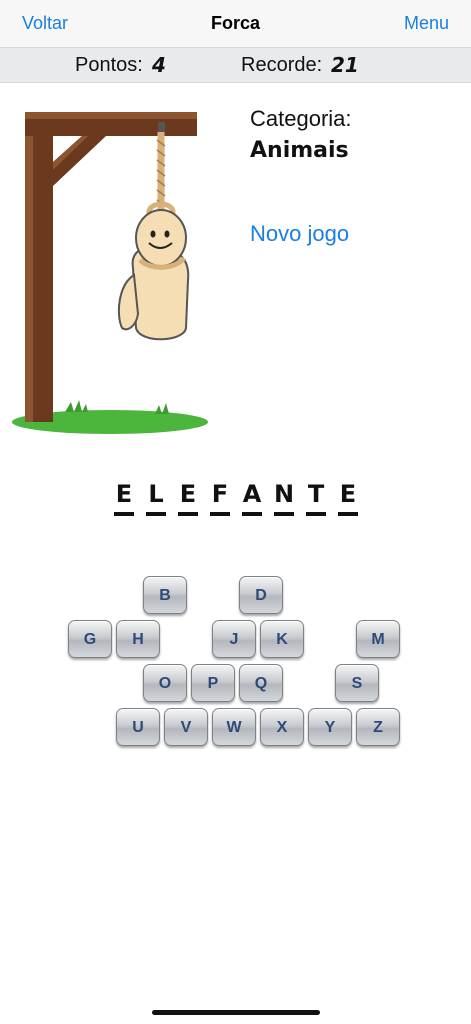 Image resolution: width=471 pixels, height=1024 pixels. Describe the element at coordinates (378, 727) in the screenshot. I see `key-z: Z` at that location.